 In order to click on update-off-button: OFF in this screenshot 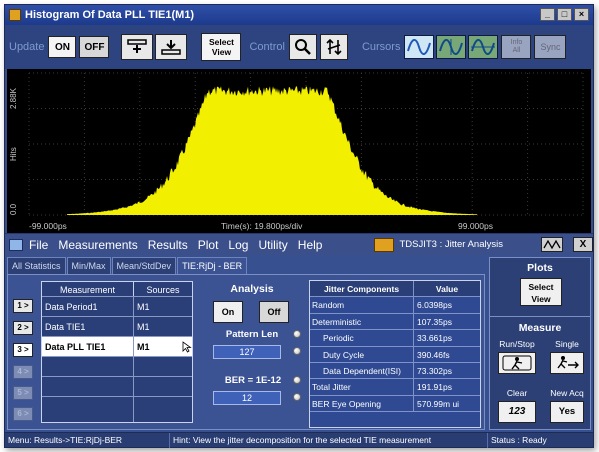, I will do `click(94, 47)`.